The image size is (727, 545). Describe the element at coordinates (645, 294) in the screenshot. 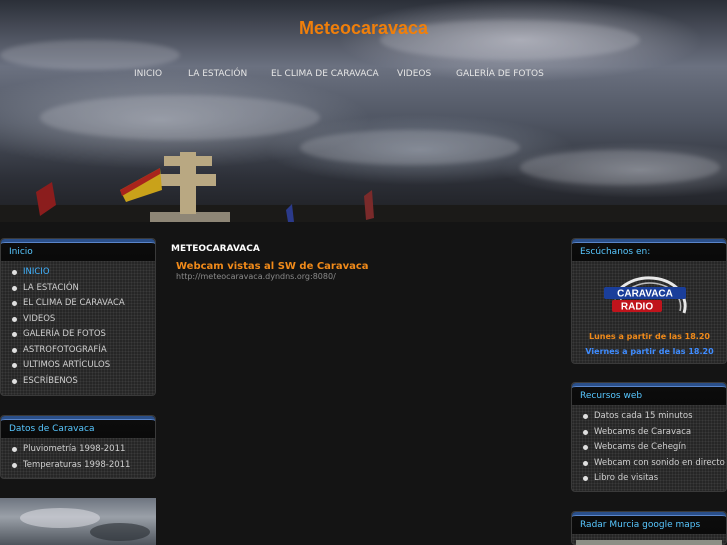

I see `logo-text-top: CARAVACA` at that location.